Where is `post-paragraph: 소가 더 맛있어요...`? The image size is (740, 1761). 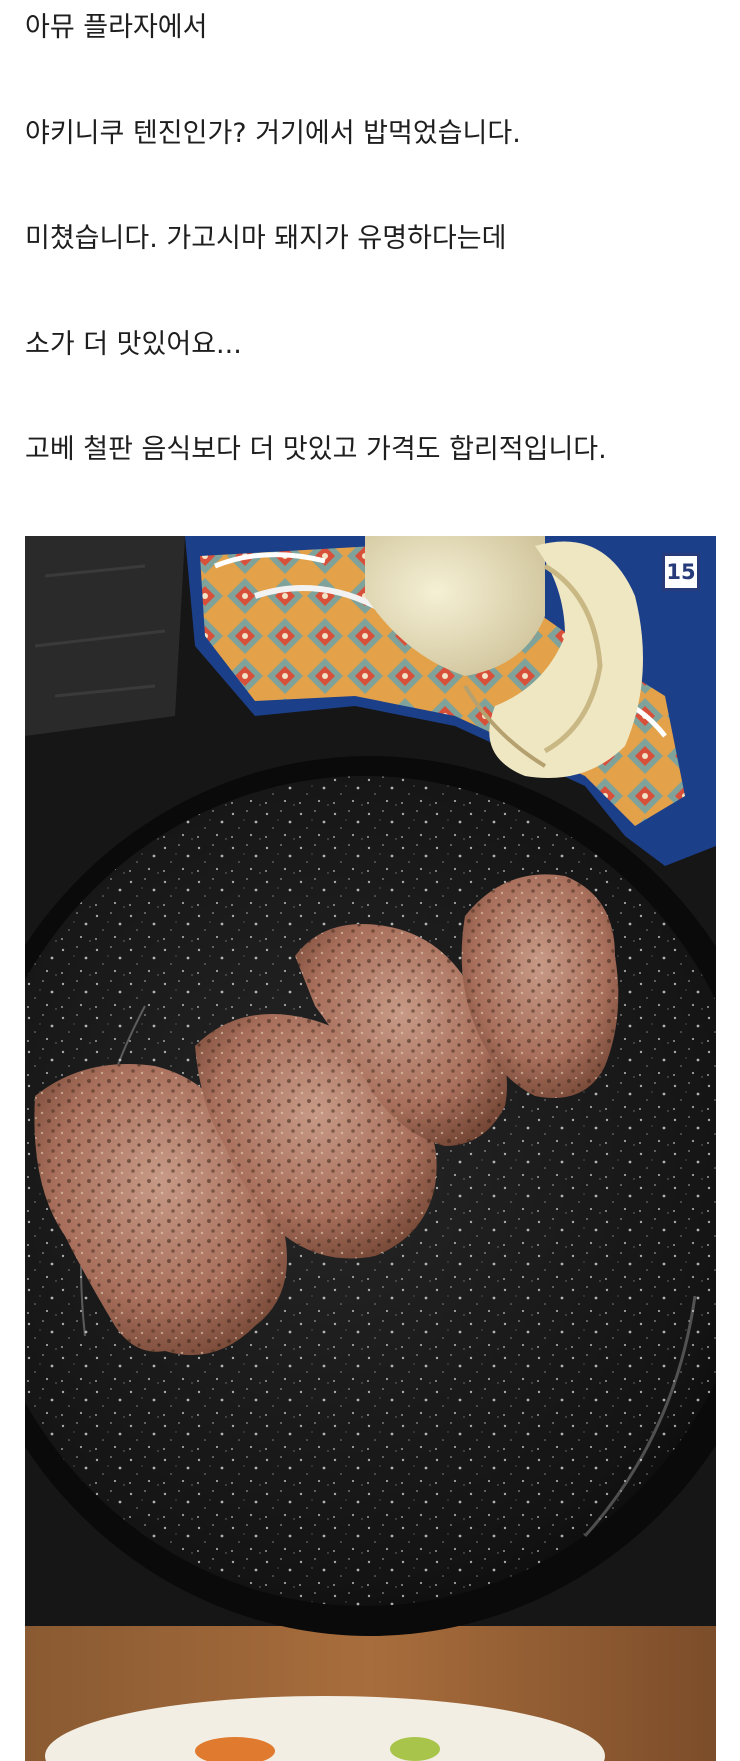
post-paragraph: 소가 더 맛있어요... is located at coordinates (133, 344).